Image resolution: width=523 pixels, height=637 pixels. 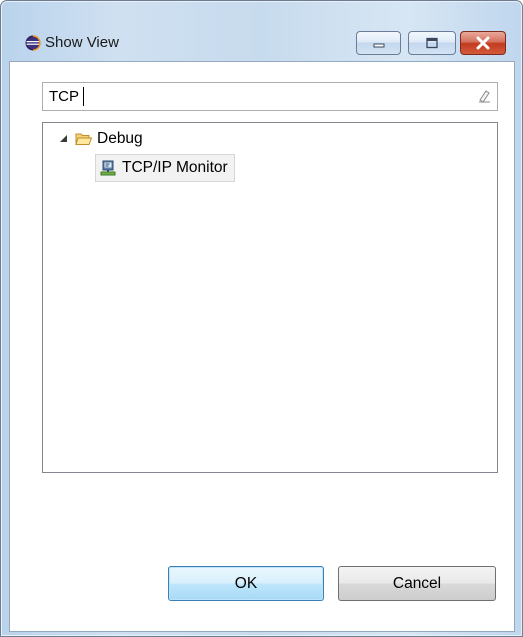 I want to click on maximize-button, so click(x=432, y=43).